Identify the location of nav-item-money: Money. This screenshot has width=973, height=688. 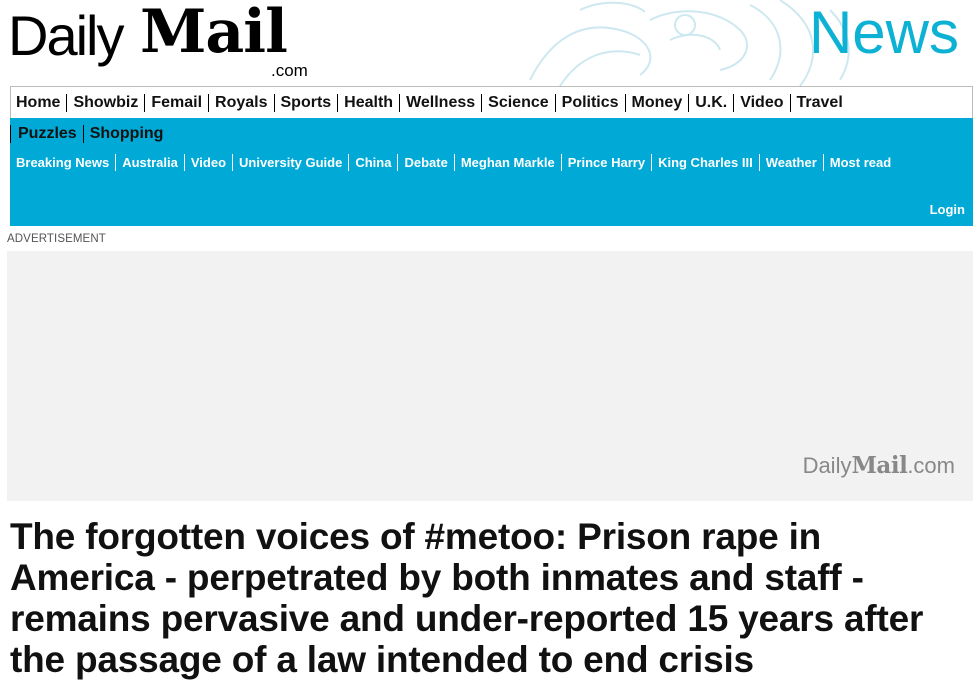
(656, 103).